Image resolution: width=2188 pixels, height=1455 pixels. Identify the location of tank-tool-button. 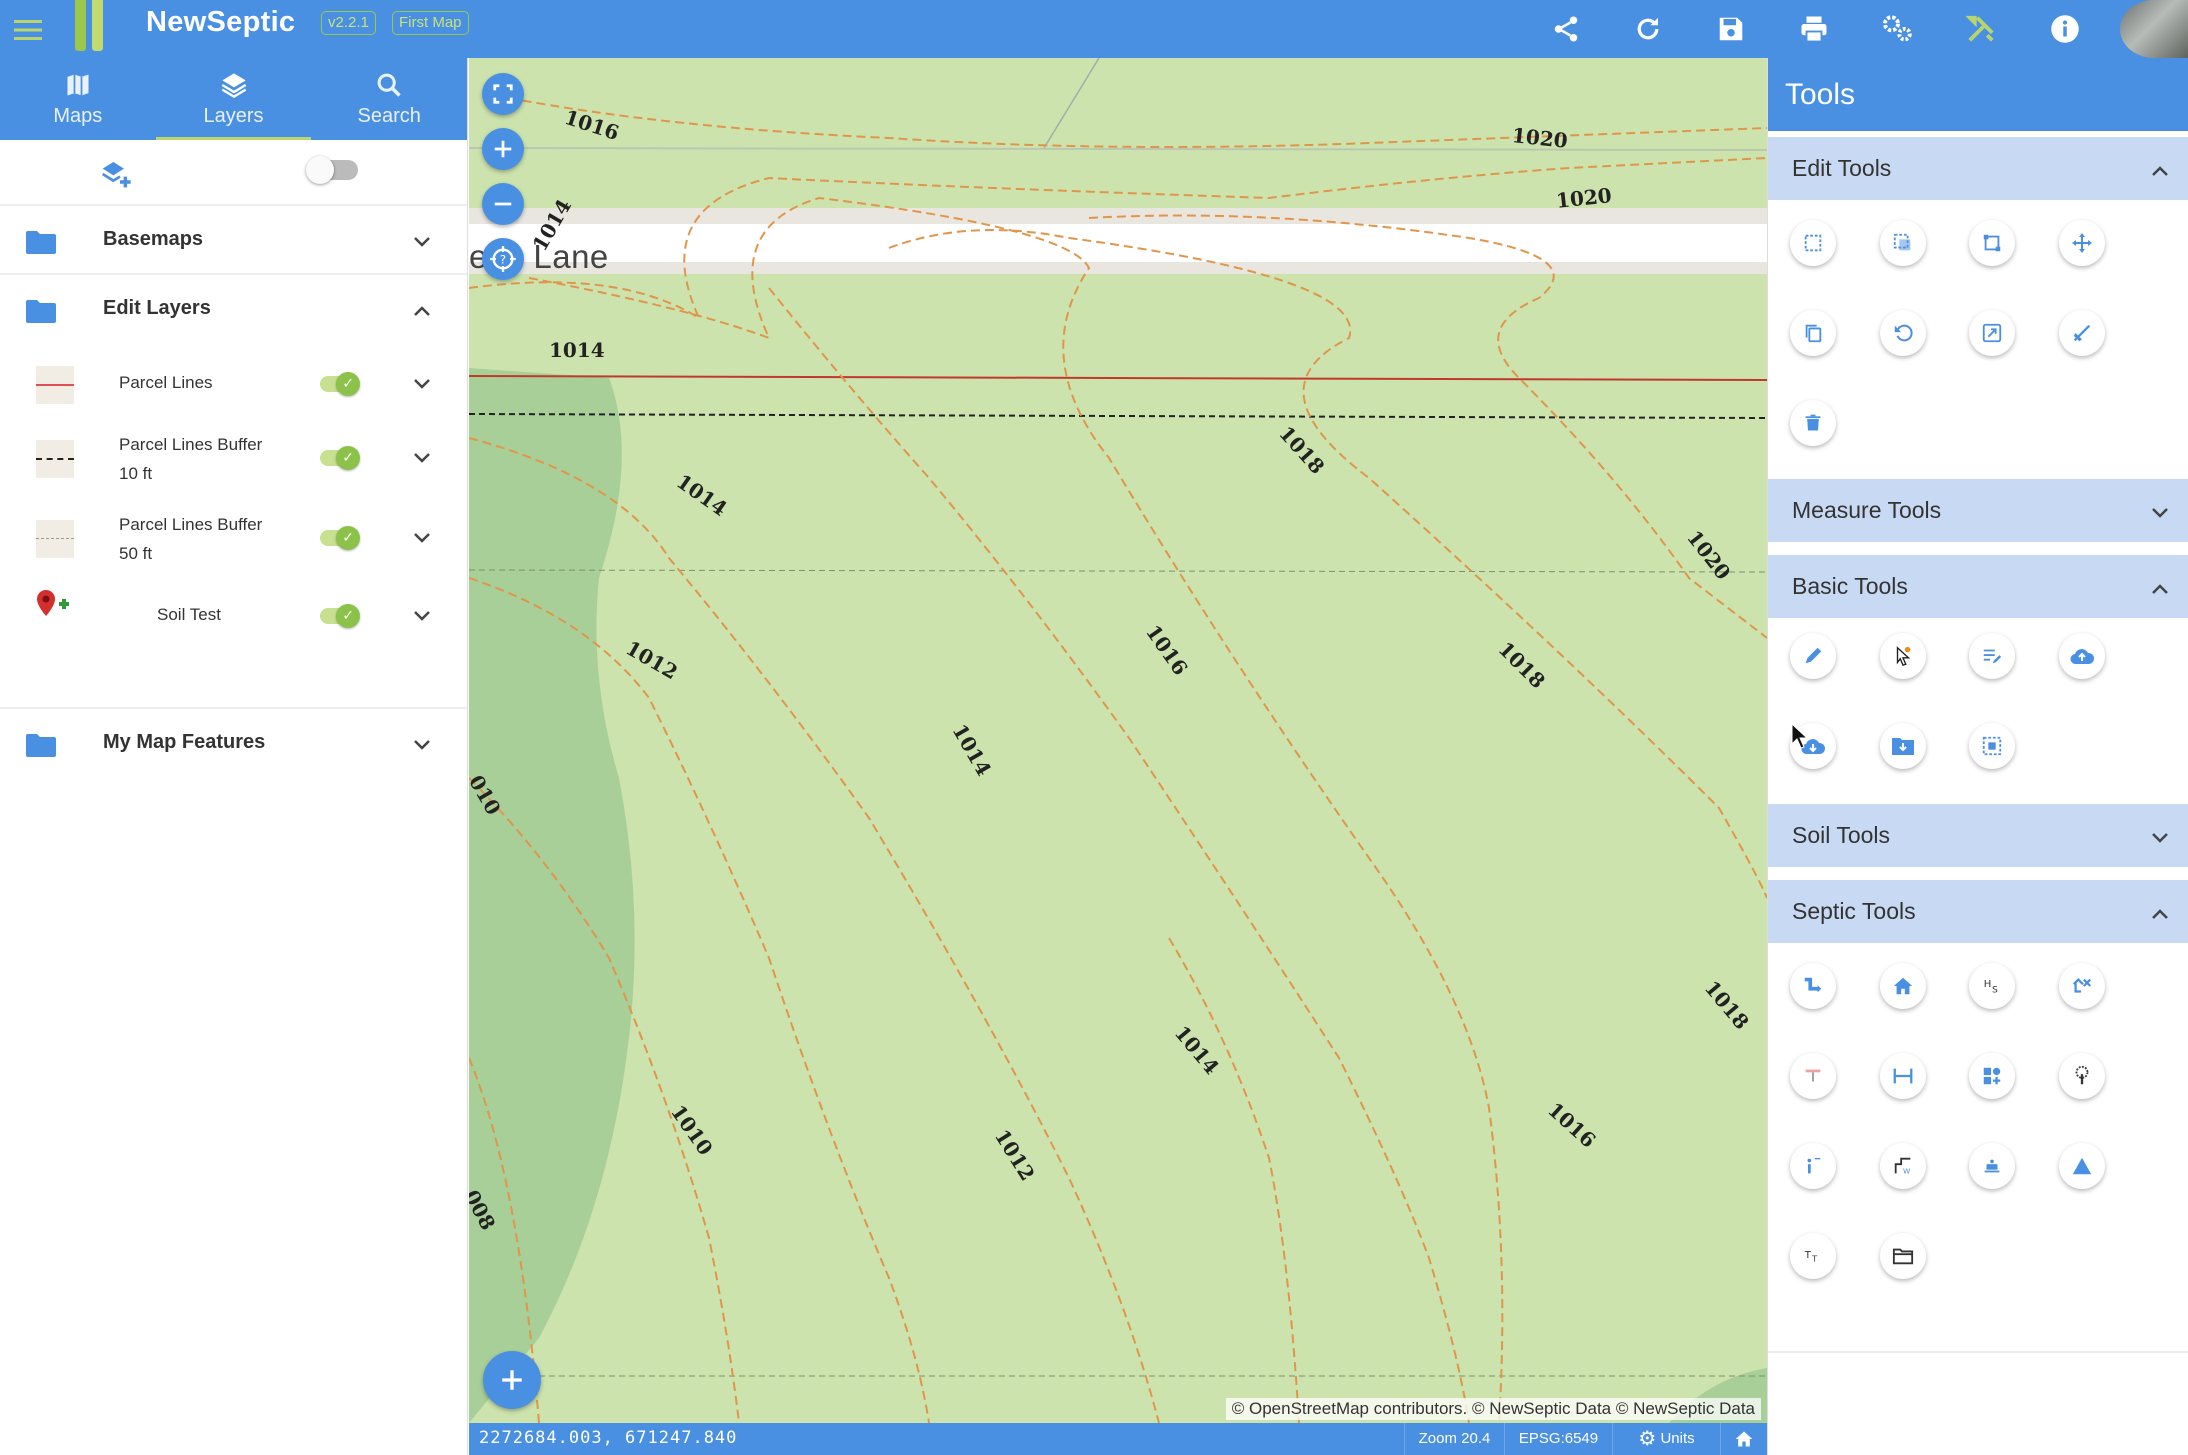
(1813, 1076).